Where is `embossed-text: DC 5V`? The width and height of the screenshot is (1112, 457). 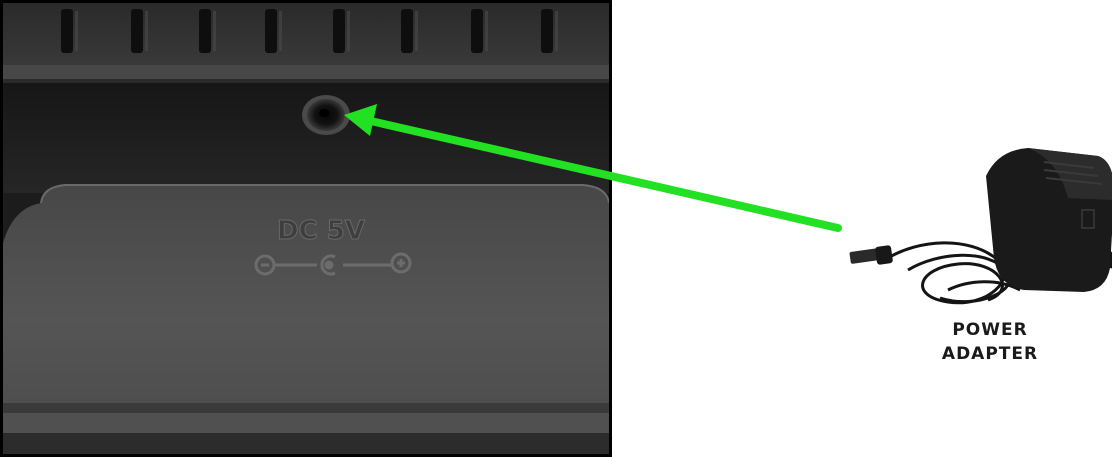
embossed-text: DC 5V is located at coordinates (321, 231).